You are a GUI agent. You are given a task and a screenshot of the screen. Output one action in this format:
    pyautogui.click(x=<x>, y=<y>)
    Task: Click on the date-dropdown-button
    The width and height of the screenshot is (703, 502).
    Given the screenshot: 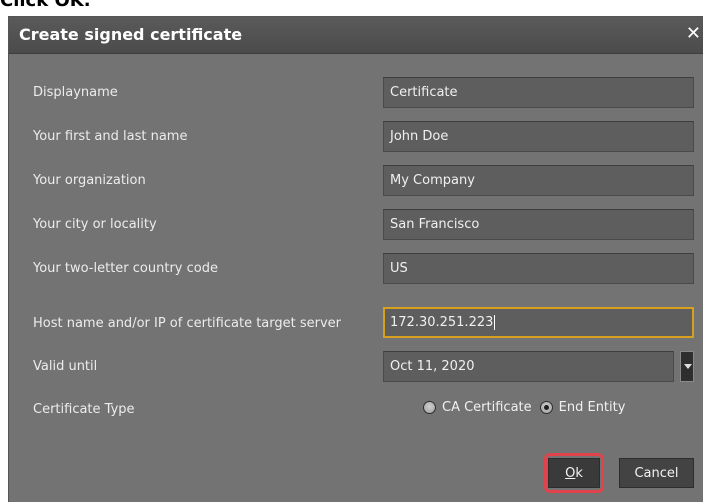 What is the action you would take?
    pyautogui.click(x=687, y=366)
    